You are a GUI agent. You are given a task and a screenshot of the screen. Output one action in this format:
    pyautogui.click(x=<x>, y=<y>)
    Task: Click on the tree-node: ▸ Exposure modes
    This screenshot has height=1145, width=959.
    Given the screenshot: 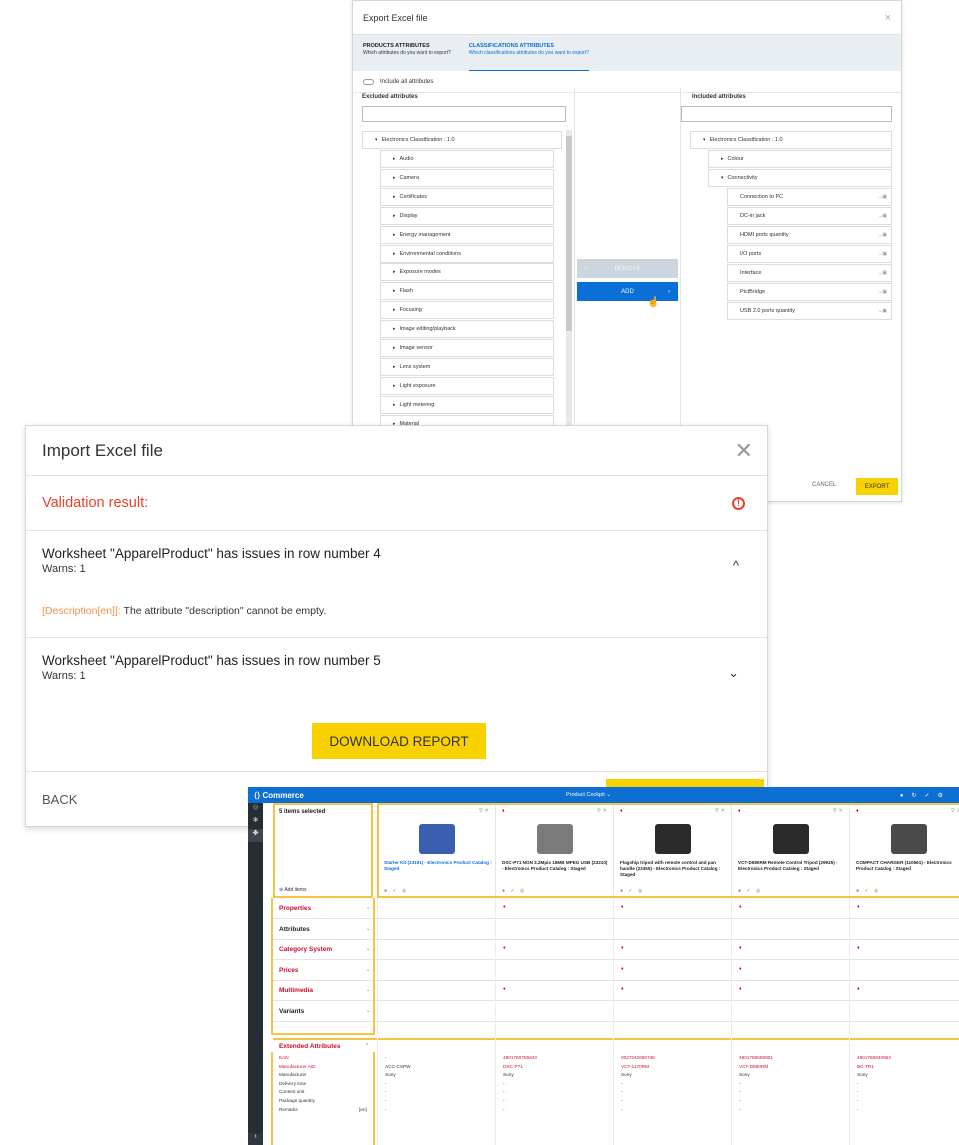 What is the action you would take?
    pyautogui.click(x=467, y=272)
    